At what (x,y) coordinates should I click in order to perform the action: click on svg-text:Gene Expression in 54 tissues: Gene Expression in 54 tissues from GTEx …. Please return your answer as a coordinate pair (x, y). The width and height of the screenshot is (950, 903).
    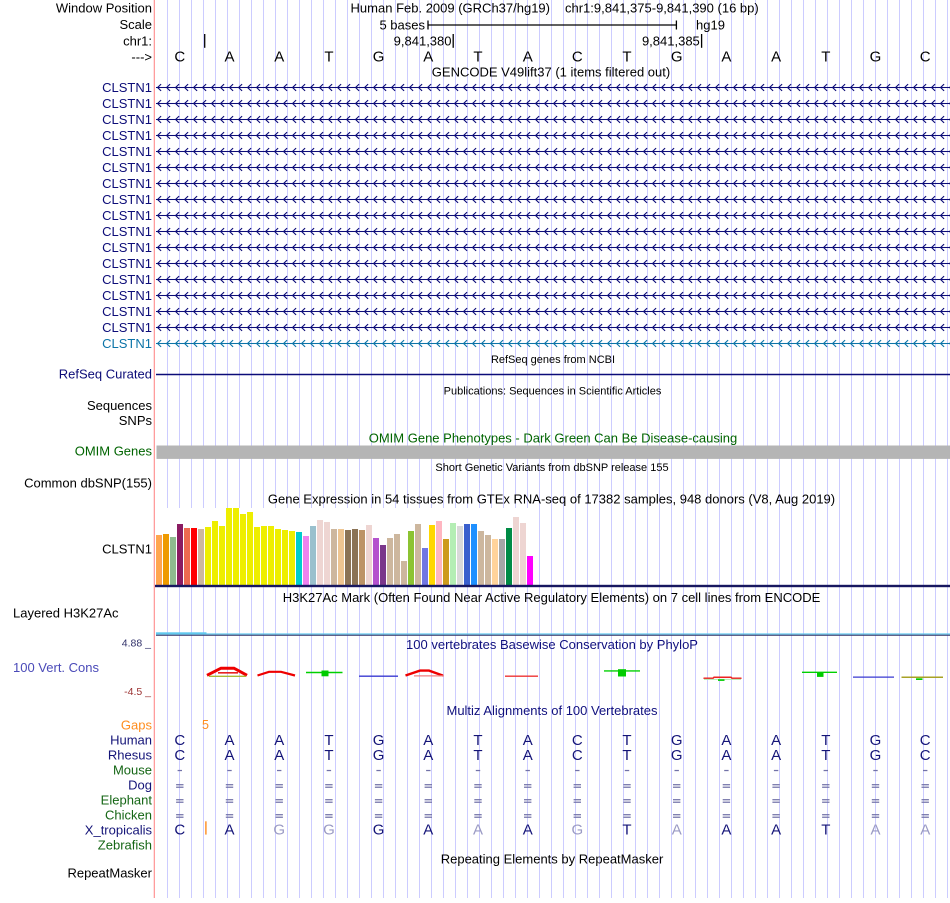
    Looking at the image, I should click on (551, 499).